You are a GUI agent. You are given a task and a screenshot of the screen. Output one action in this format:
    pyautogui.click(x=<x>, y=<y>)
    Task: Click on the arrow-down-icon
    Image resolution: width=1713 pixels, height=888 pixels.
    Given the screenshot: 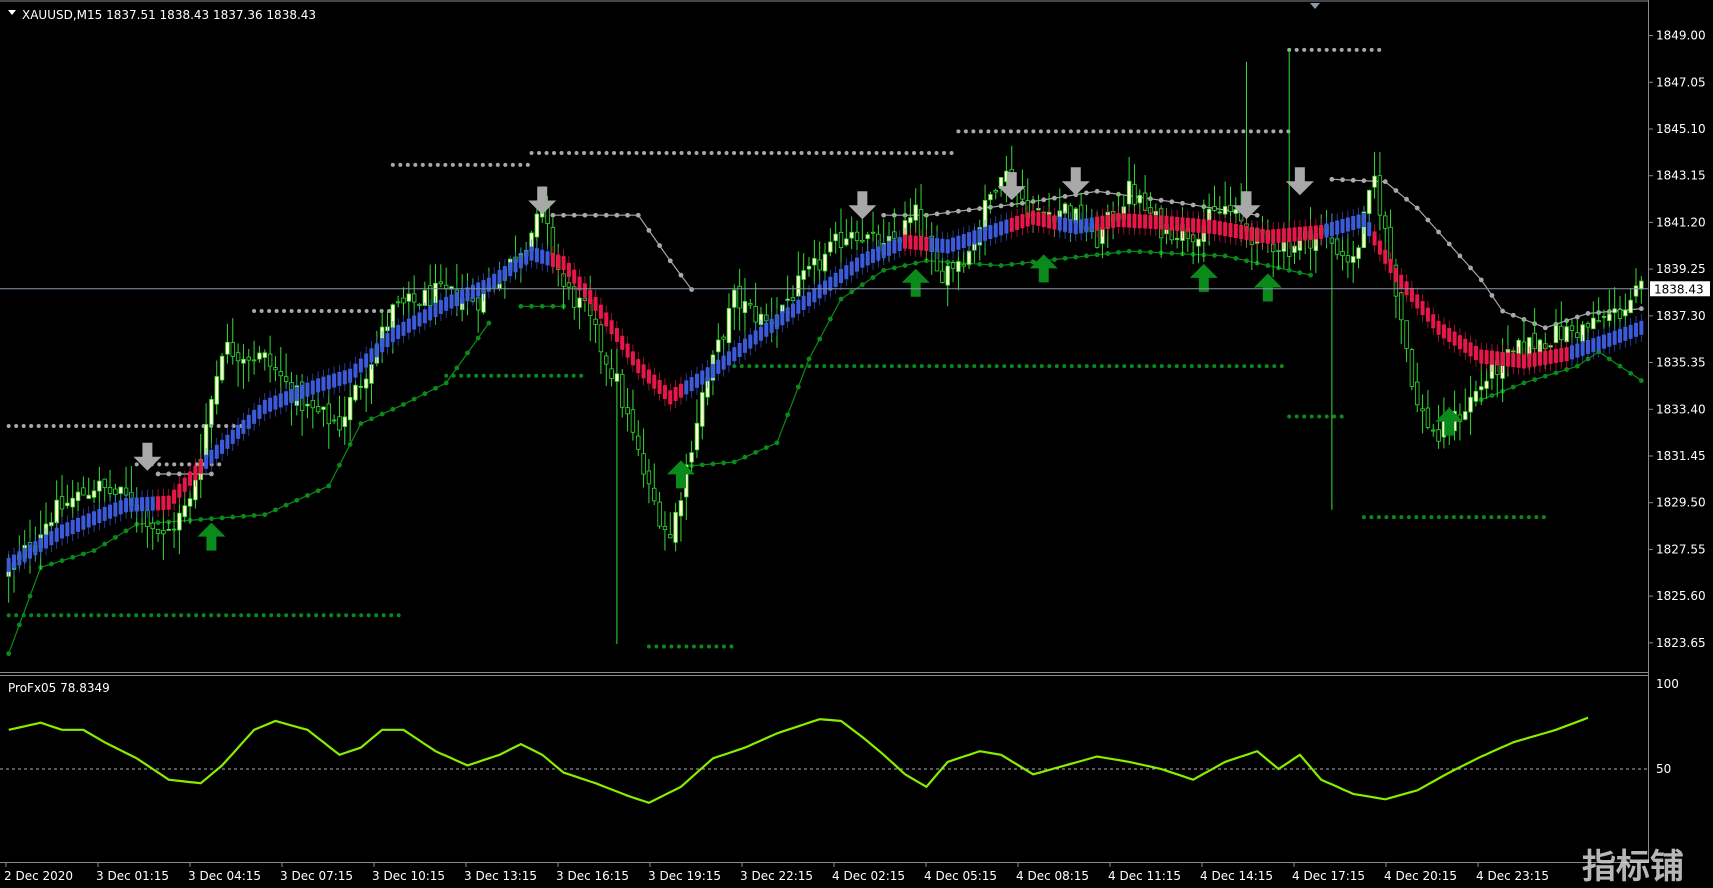 What is the action you would take?
    pyautogui.click(x=542, y=200)
    